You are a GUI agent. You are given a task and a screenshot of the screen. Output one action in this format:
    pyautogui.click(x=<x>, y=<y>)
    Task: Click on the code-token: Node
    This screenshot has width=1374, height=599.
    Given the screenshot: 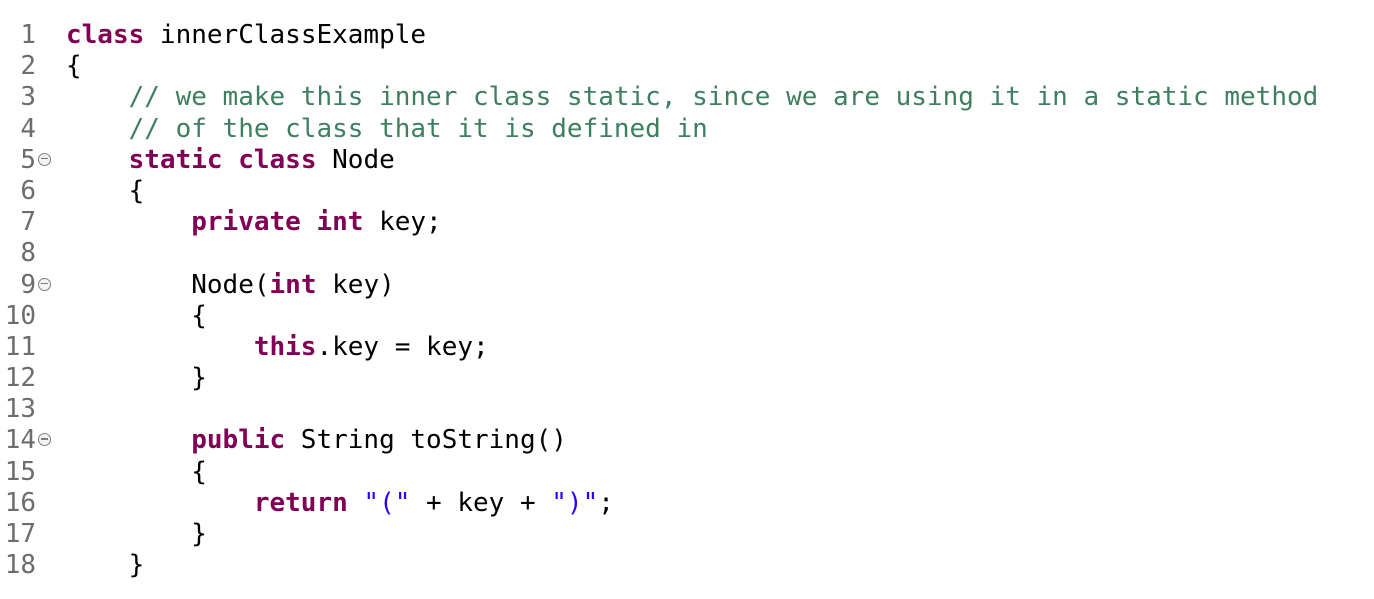 What is the action you would take?
    pyautogui.click(x=355, y=159)
    